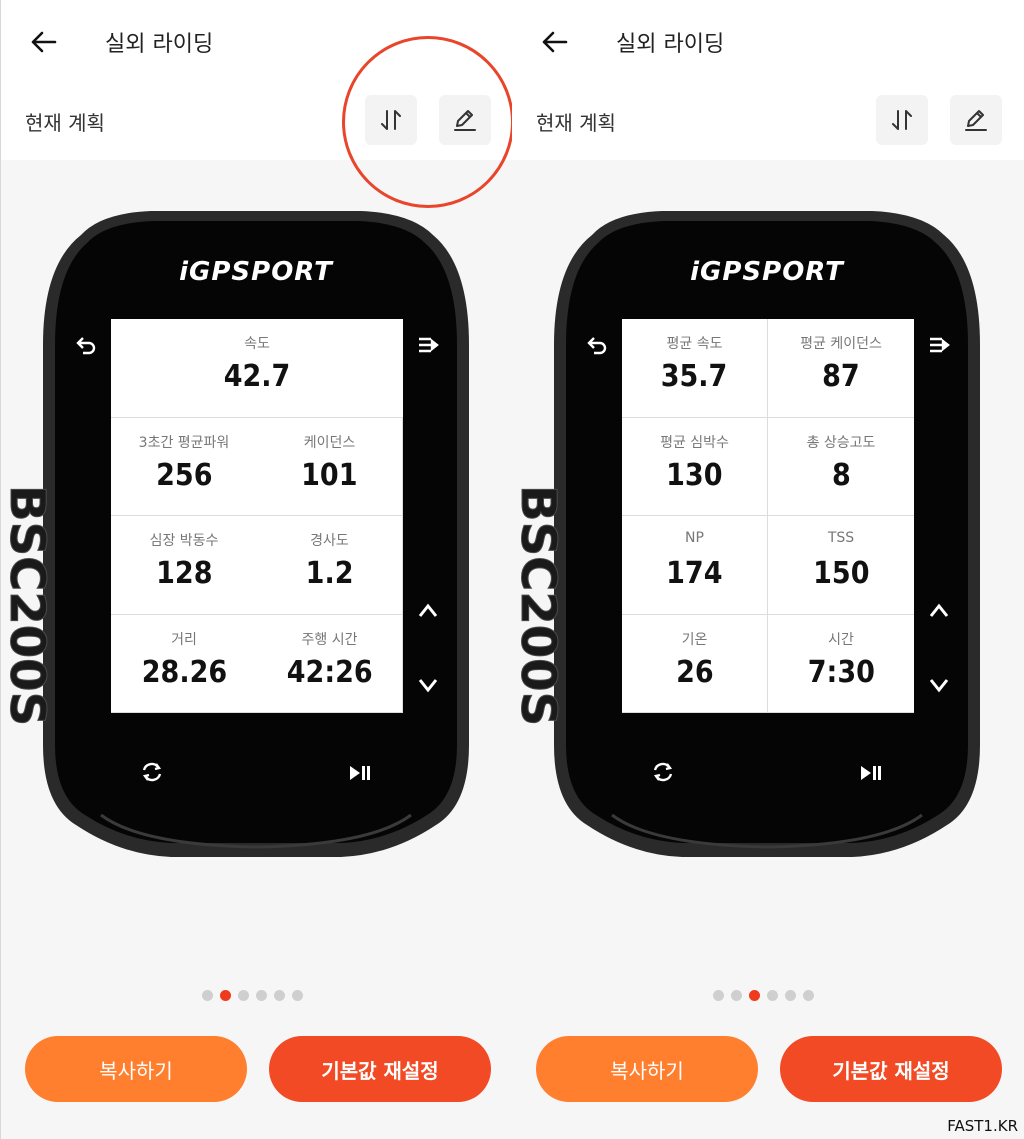 This screenshot has height=1139, width=1024. Describe the element at coordinates (695, 565) in the screenshot. I see `data-field: NP 174` at that location.